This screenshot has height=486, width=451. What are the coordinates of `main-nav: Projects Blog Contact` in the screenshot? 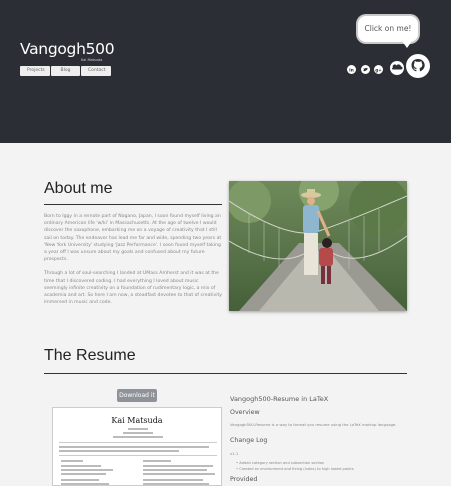 It's located at (65, 71).